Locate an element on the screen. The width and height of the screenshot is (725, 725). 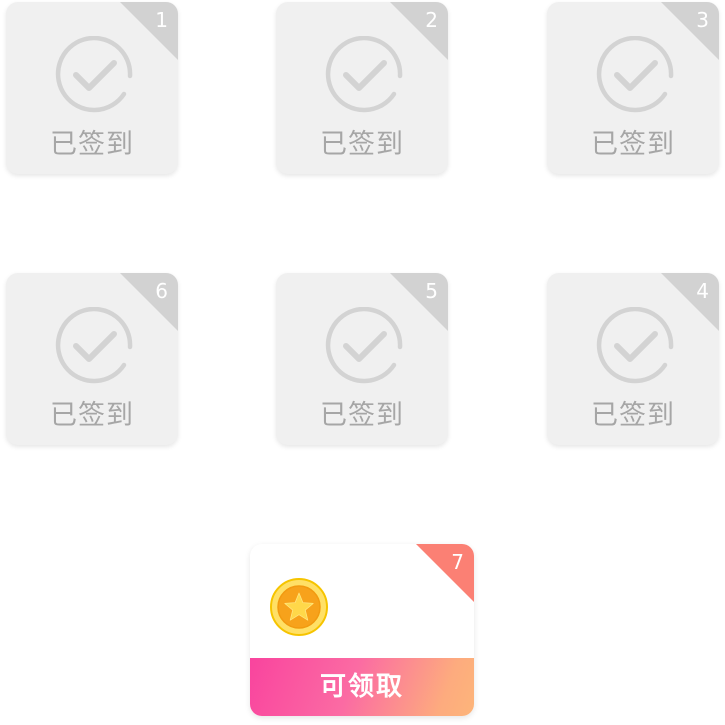
day-card-2: 2 已签到 is located at coordinates (362, 88).